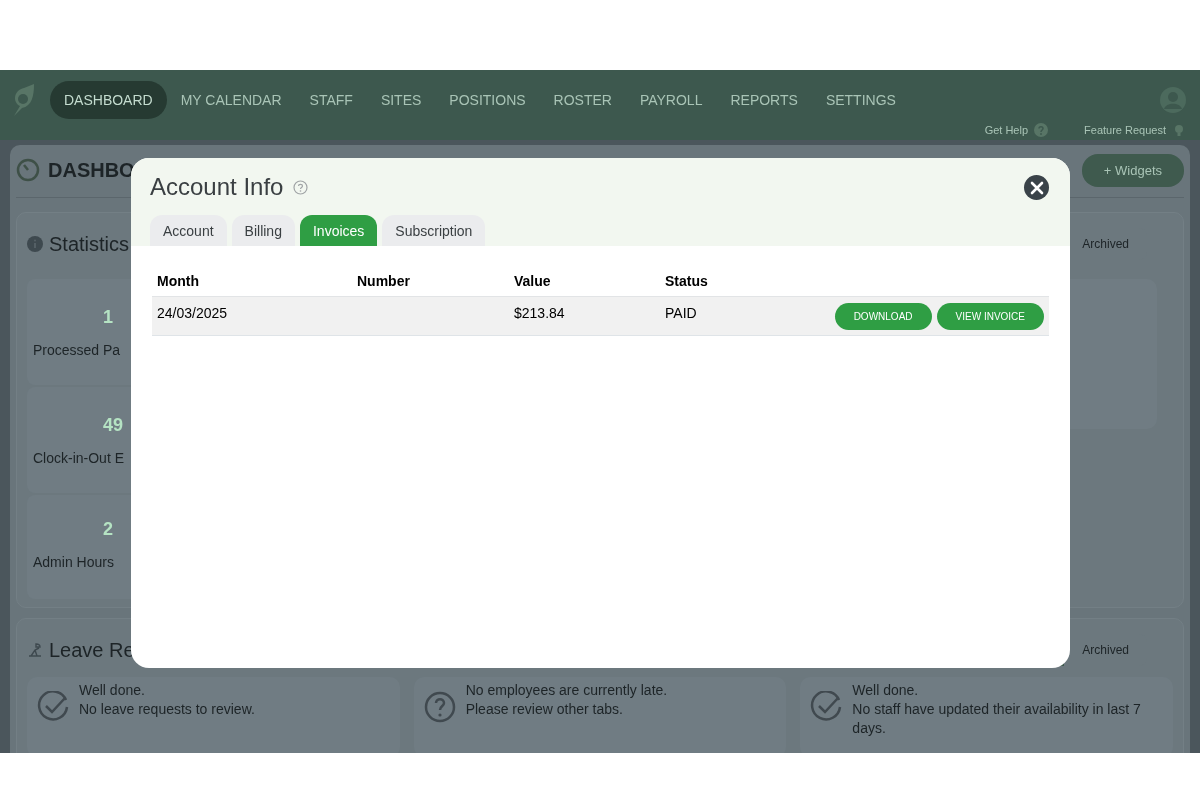 This screenshot has width=1200, height=800. I want to click on stat-label: Clock-in-Out E, so click(78, 457).